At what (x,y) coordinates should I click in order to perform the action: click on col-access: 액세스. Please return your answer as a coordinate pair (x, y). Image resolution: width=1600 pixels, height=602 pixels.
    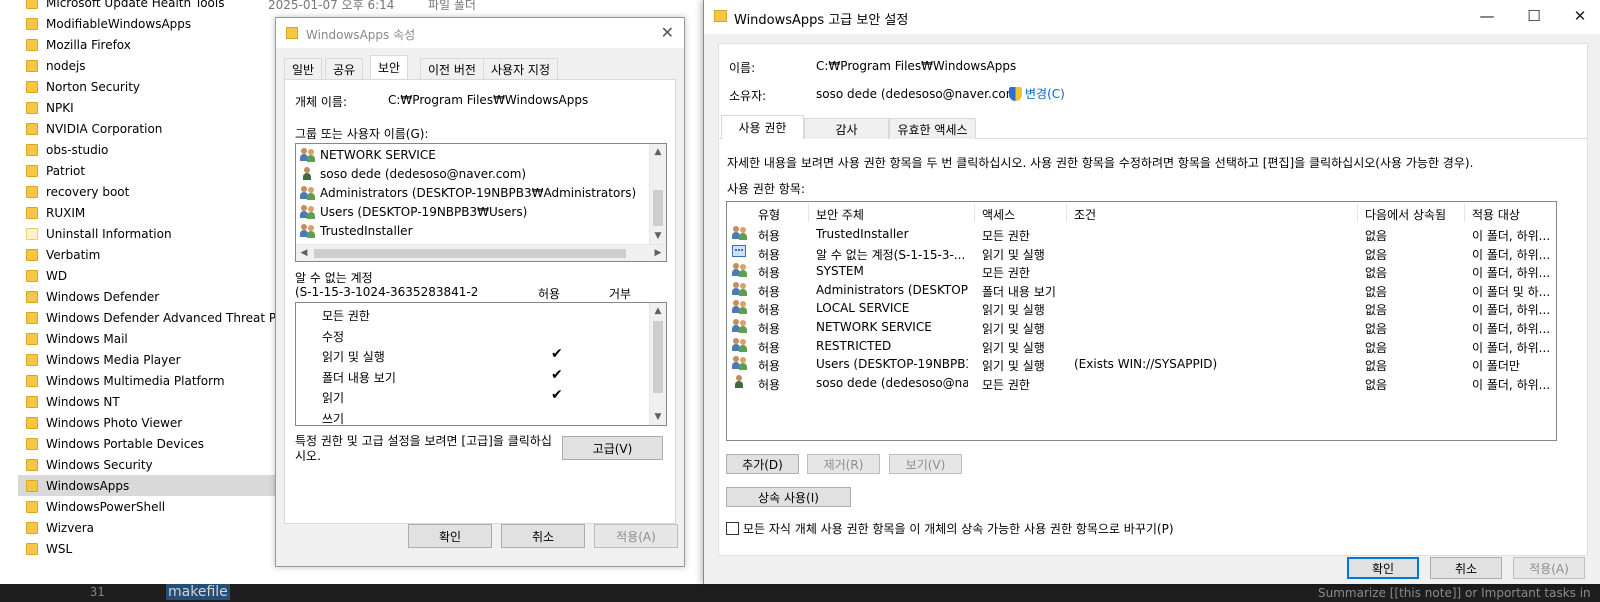
    Looking at the image, I should click on (998, 214).